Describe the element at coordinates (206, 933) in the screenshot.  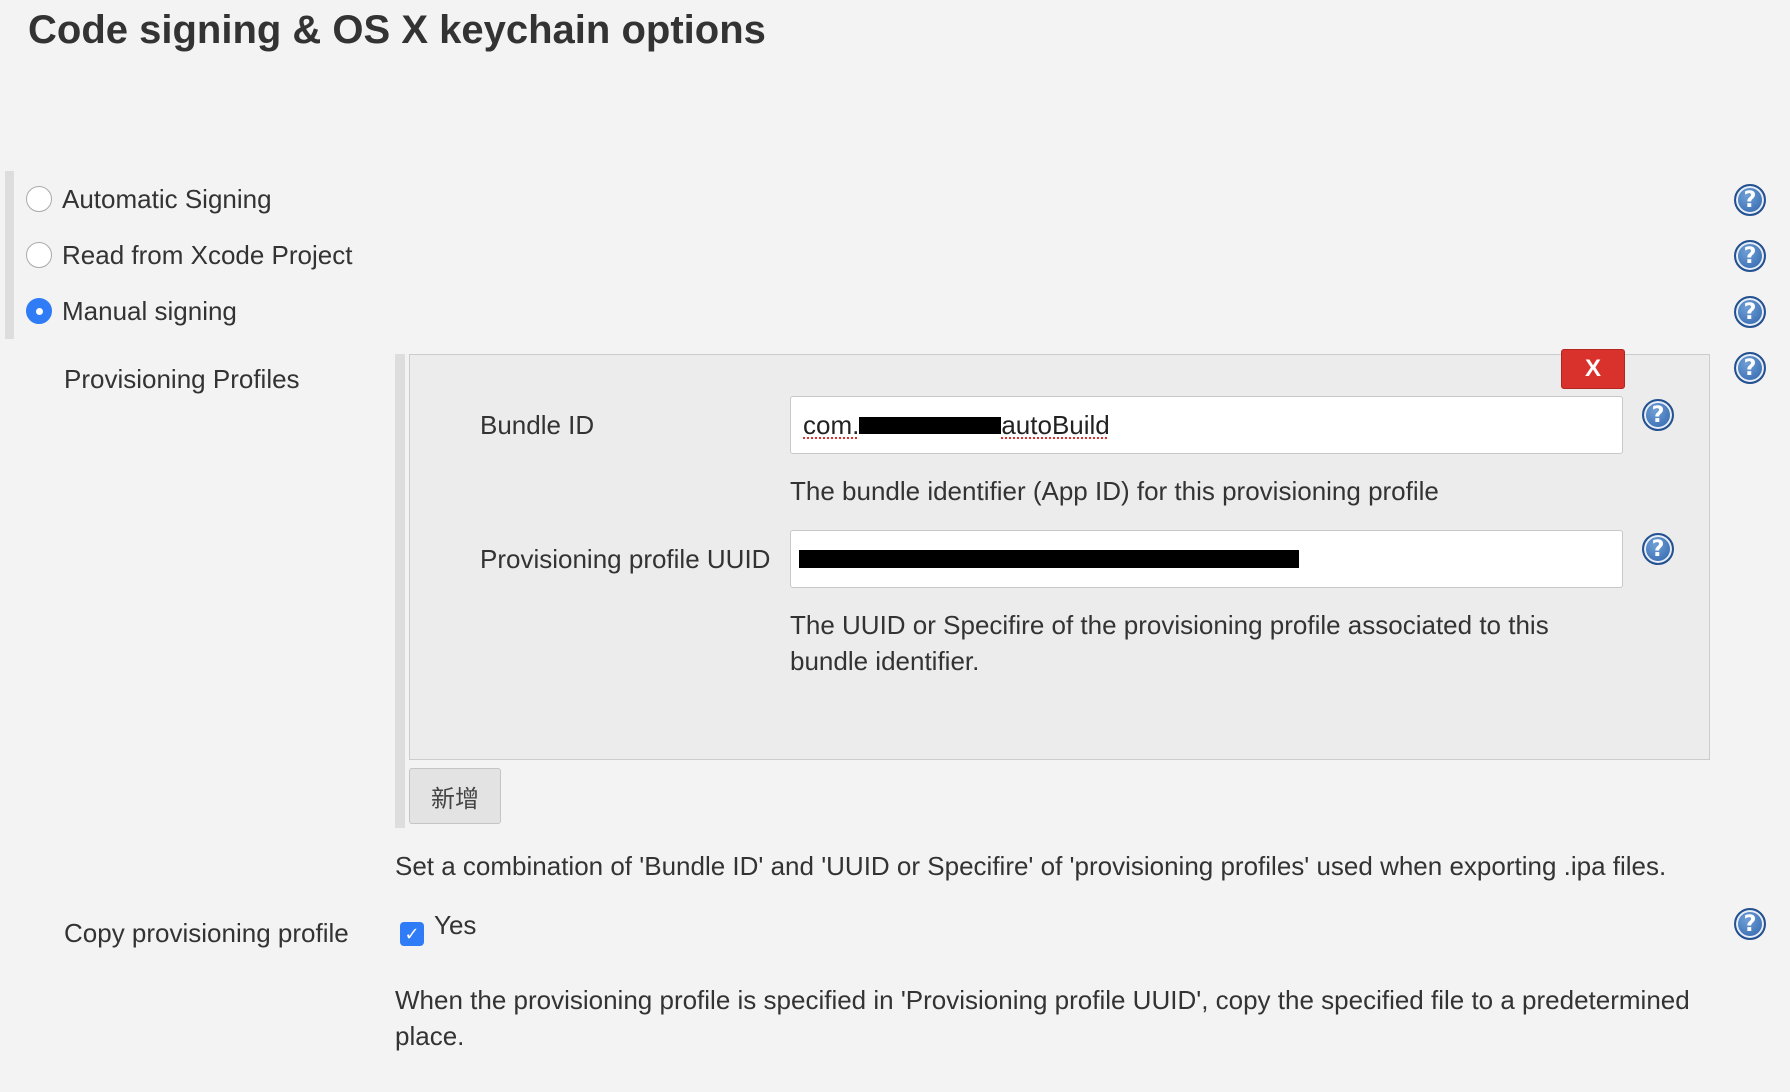
I see `copy-profile-label: Copy provisioning profile` at that location.